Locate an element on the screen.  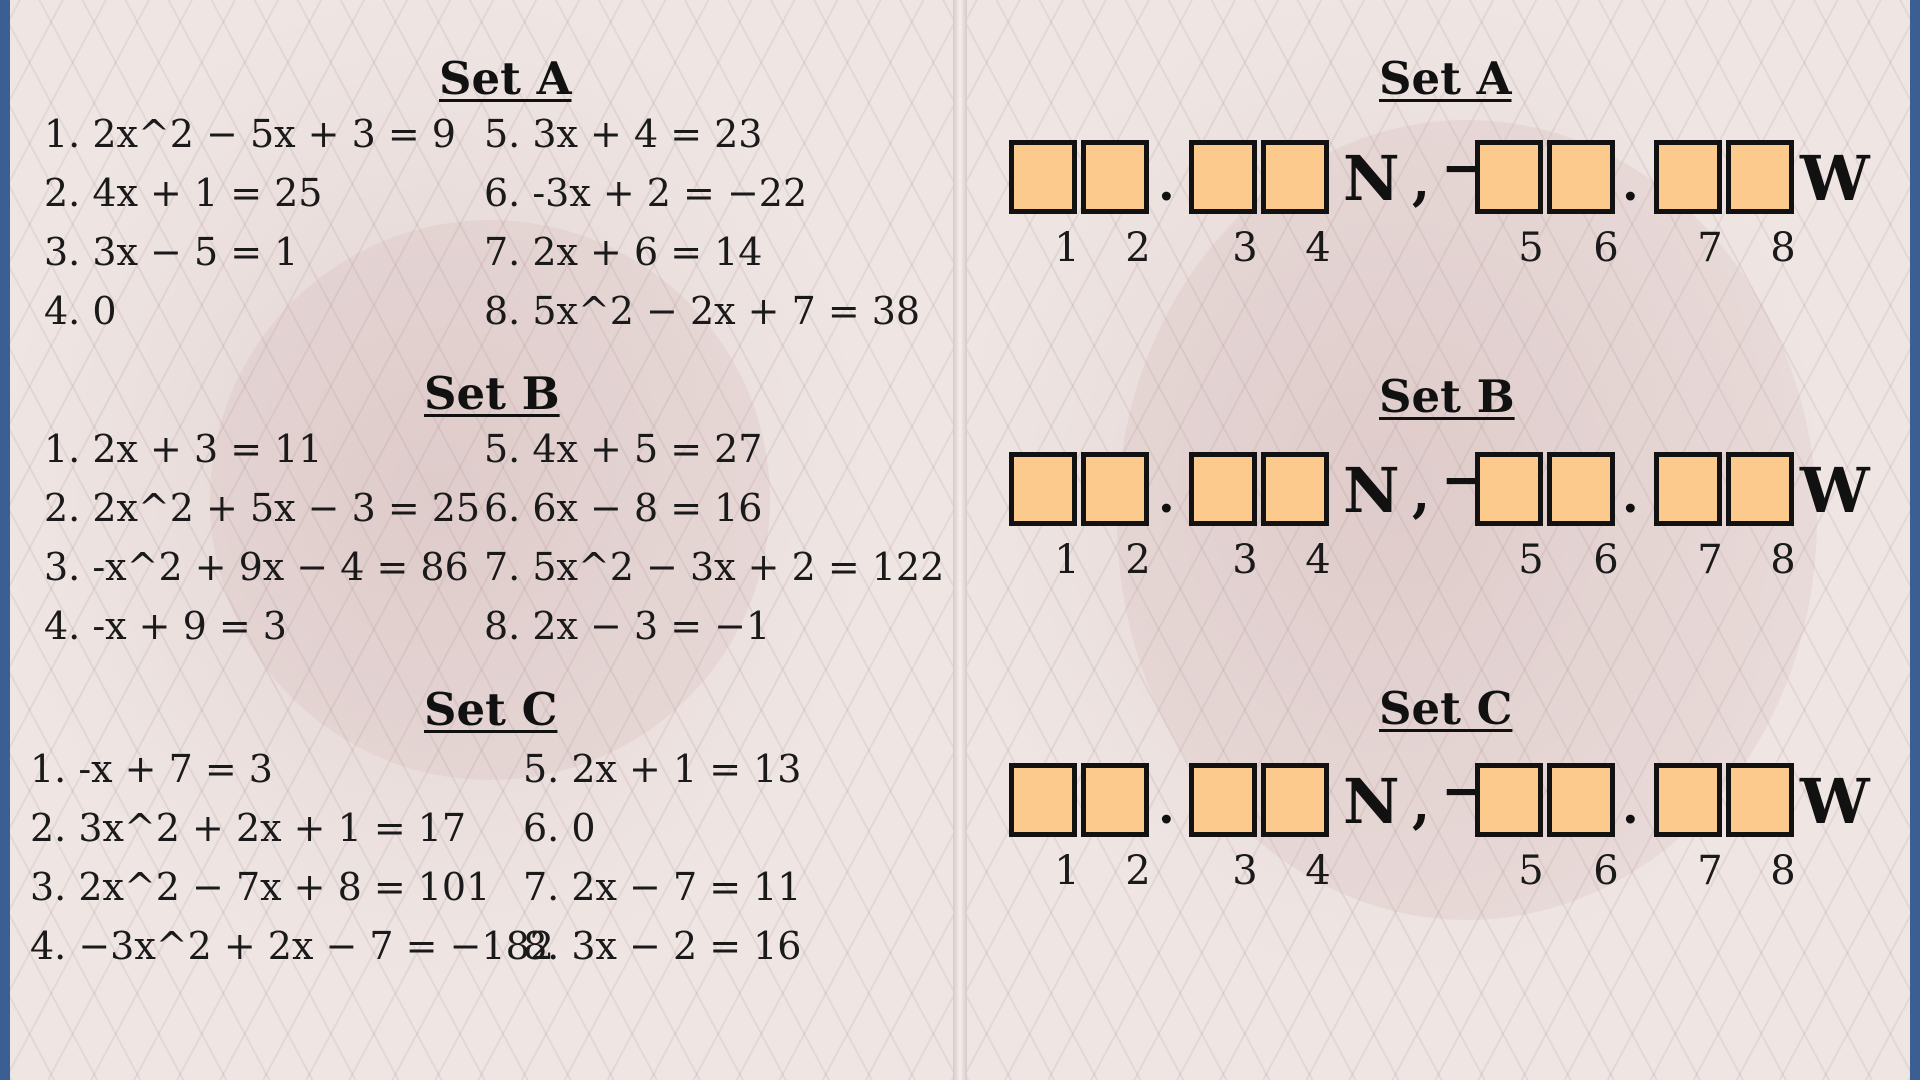
book-spine is located at coordinates (960, 540).